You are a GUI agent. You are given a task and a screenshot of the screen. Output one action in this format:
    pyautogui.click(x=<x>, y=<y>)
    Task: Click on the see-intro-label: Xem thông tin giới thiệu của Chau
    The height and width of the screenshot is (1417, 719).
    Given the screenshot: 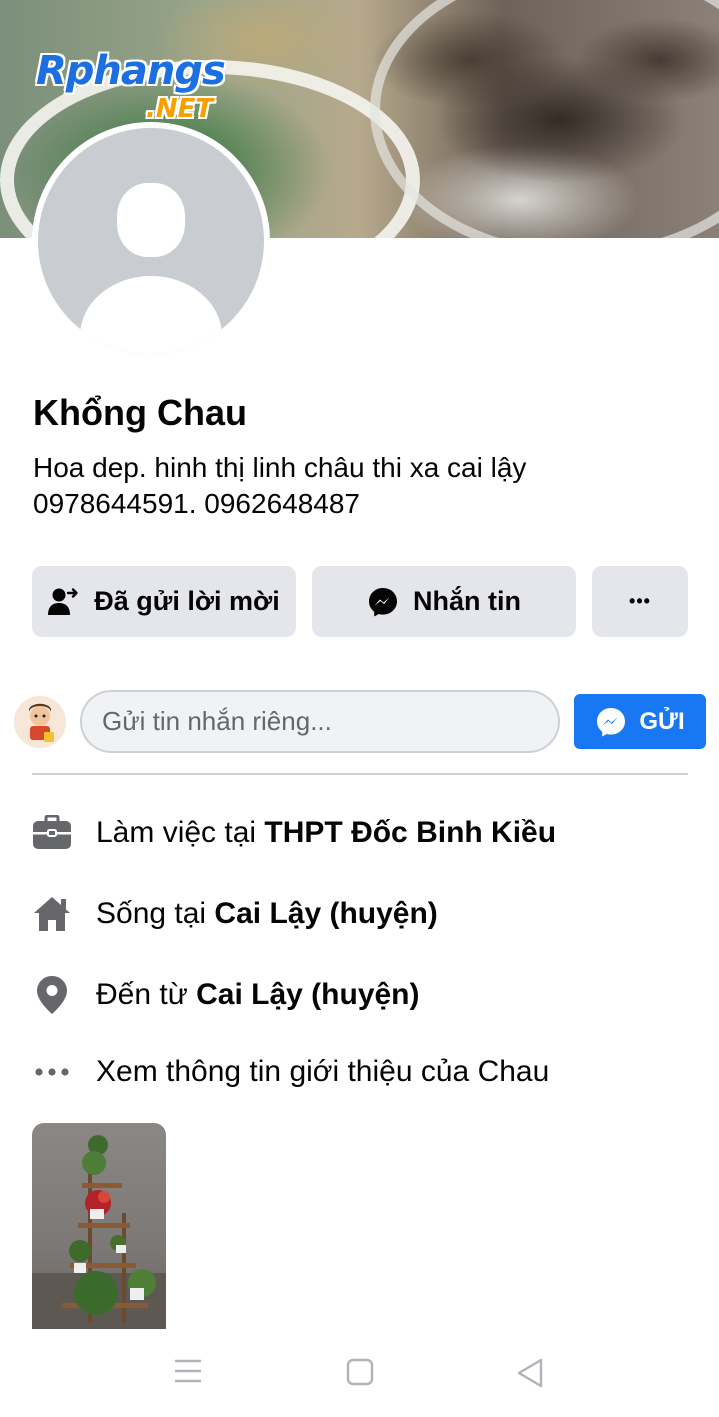 What is the action you would take?
    pyautogui.click(x=323, y=1071)
    